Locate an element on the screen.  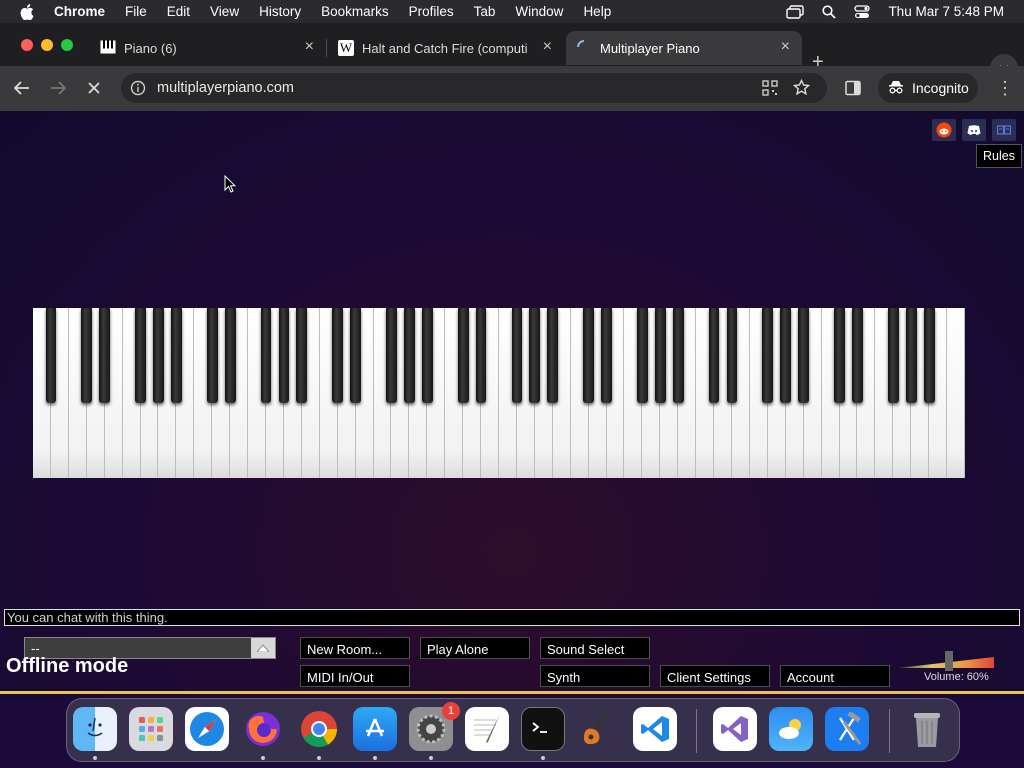
app-store-icon is located at coordinates (375, 729).